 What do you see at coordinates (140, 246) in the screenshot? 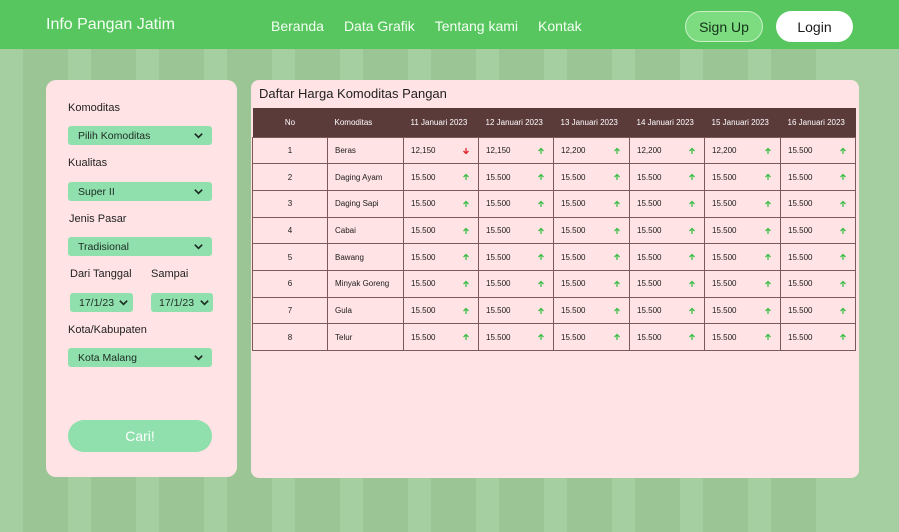
I see `jenis-pasar-select: Tradisional` at bounding box center [140, 246].